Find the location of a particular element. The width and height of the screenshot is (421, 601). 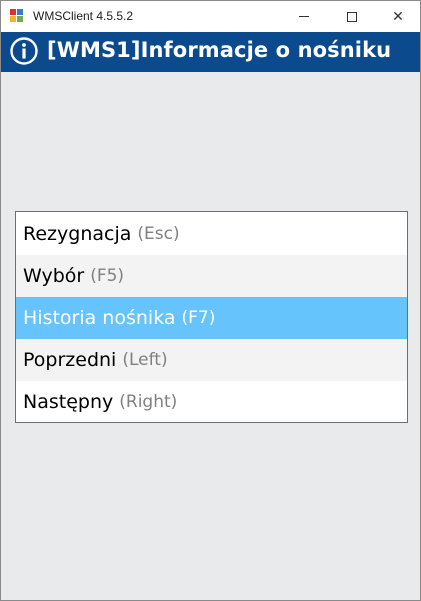

window-title: WMSClient 4.5.5.2 is located at coordinates (83, 16).